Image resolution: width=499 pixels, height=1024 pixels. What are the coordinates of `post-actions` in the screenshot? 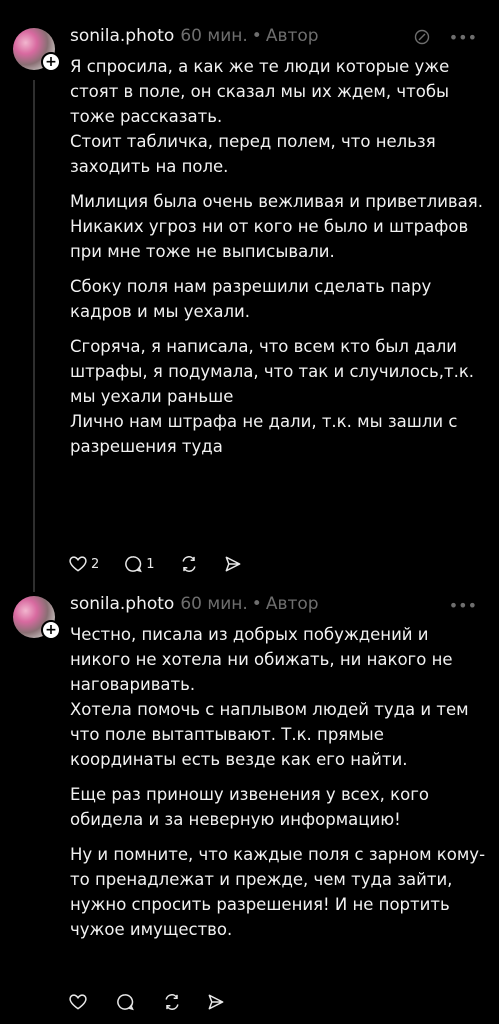 It's located at (147, 1002).